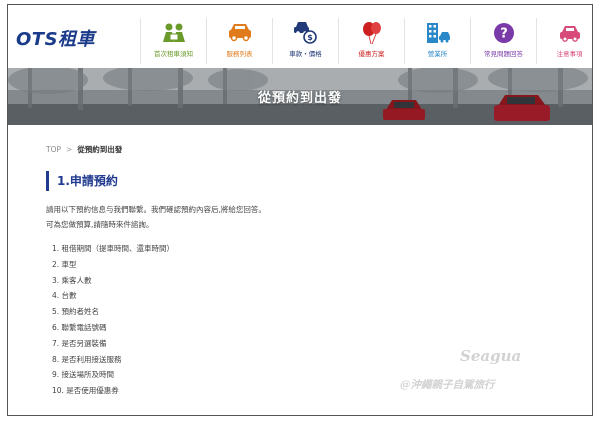  Describe the element at coordinates (239, 54) in the screenshot. I see `nav-label: 服務列表` at that location.